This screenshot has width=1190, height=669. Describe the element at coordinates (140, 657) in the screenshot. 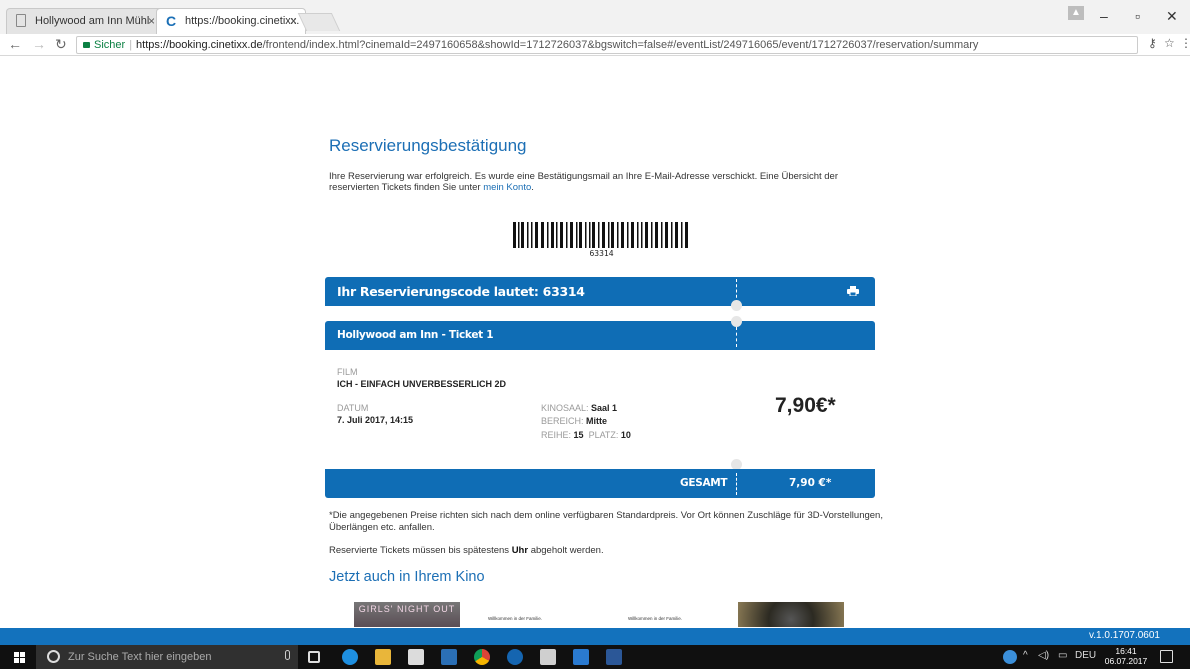

I see `search-placeholder: Zur Suche Text hier eingeben` at that location.